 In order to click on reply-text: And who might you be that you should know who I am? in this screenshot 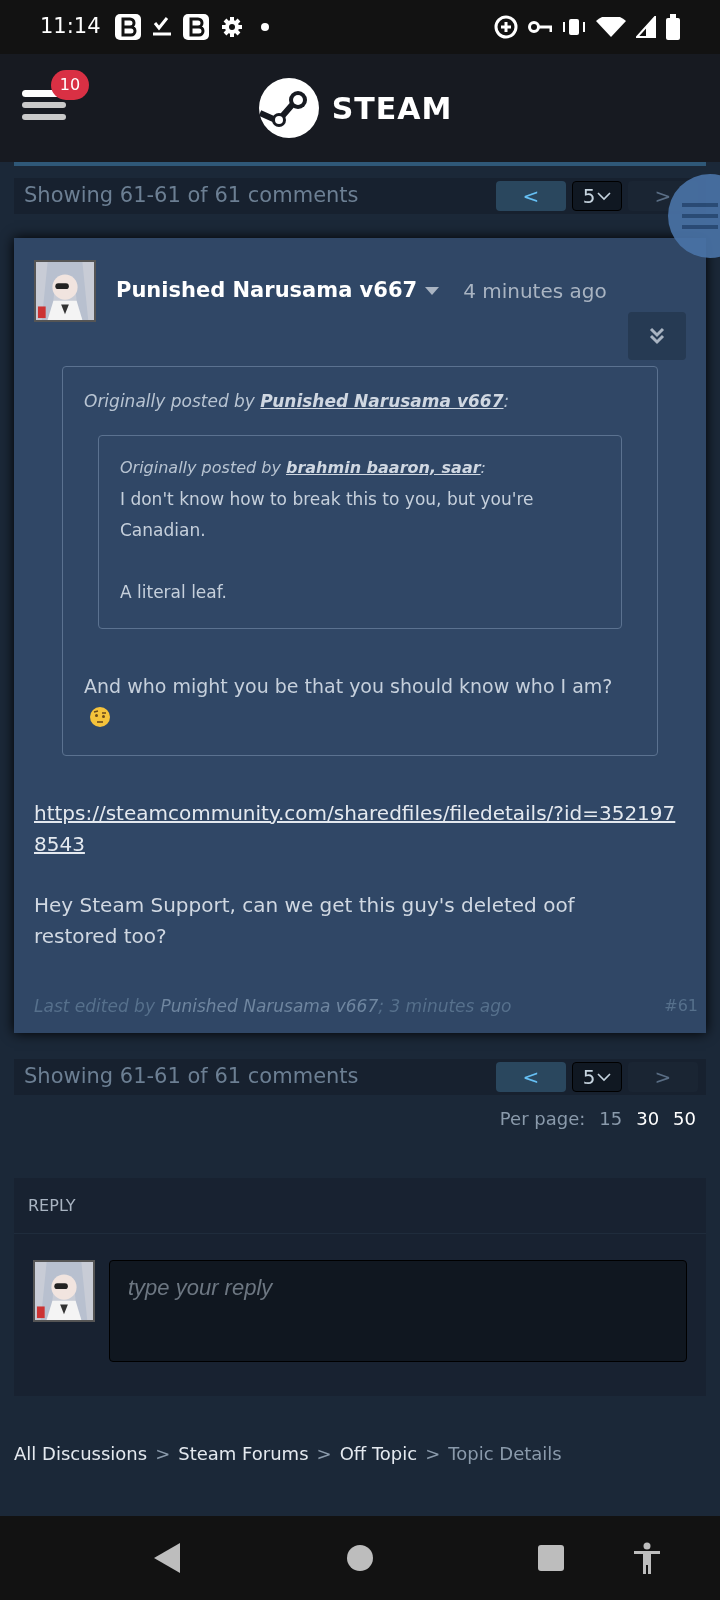, I will do `click(348, 685)`.